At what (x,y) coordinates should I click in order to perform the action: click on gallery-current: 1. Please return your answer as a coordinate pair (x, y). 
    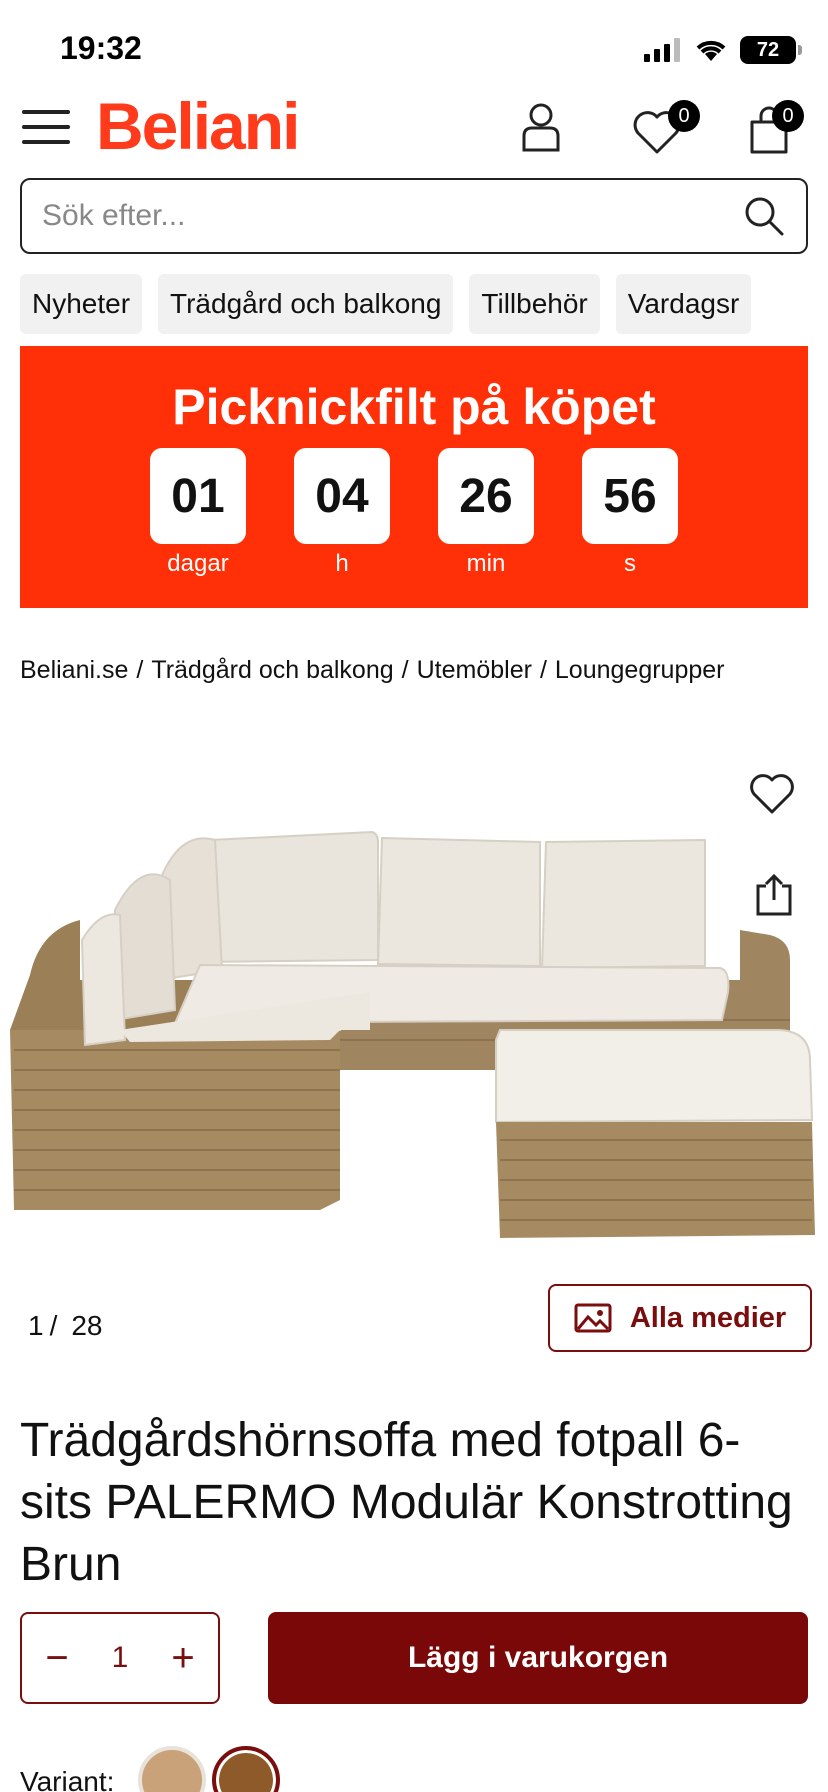
    Looking at the image, I should click on (36, 1325).